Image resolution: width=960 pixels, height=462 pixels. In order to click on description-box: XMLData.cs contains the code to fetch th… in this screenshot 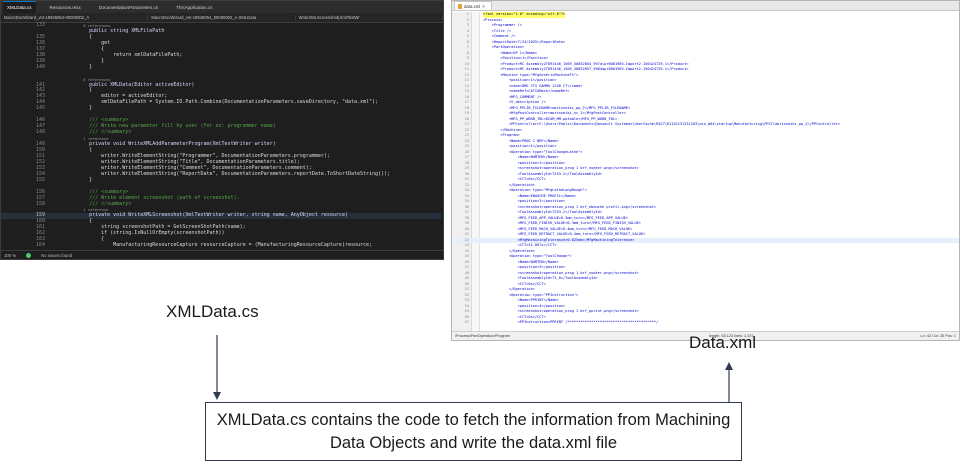, I will do `click(473, 431)`.